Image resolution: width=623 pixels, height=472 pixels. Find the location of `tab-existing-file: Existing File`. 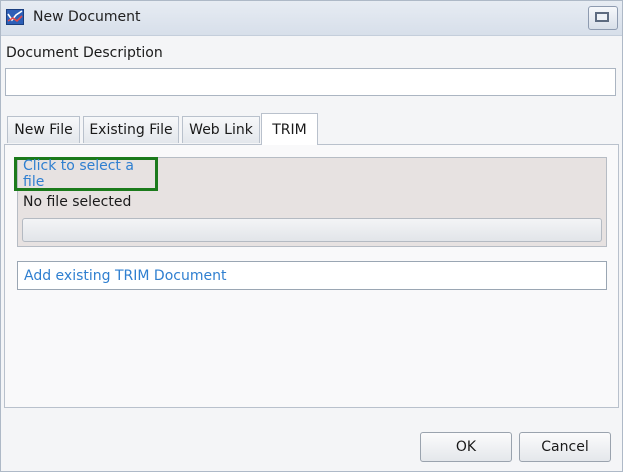

tab-existing-file: Existing File is located at coordinates (131, 129).